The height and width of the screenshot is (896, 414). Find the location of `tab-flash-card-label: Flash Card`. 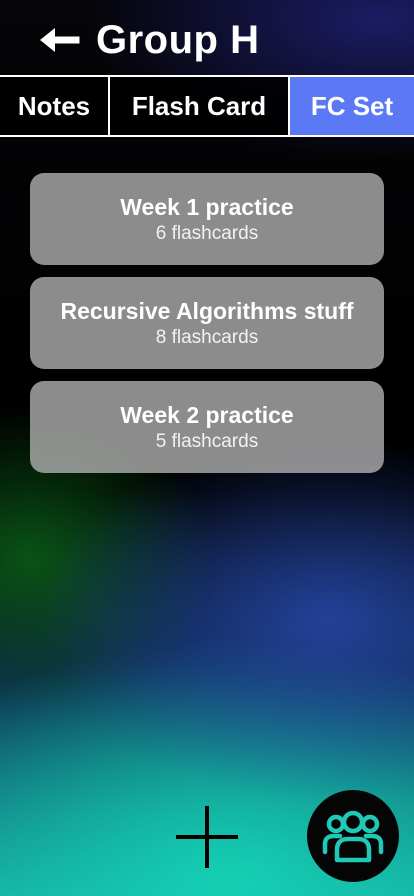

tab-flash-card-label: Flash Card is located at coordinates (199, 105).